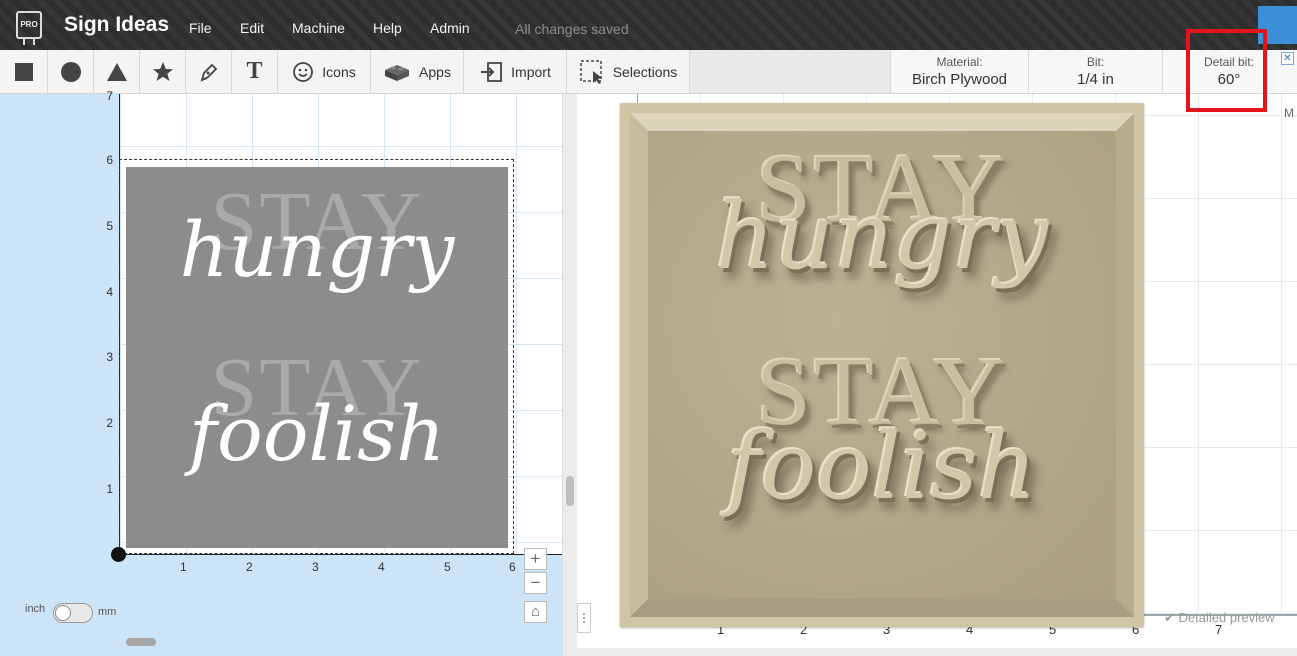 Image resolution: width=1297 pixels, height=656 pixels. I want to click on square-tool-button, so click(24, 71).